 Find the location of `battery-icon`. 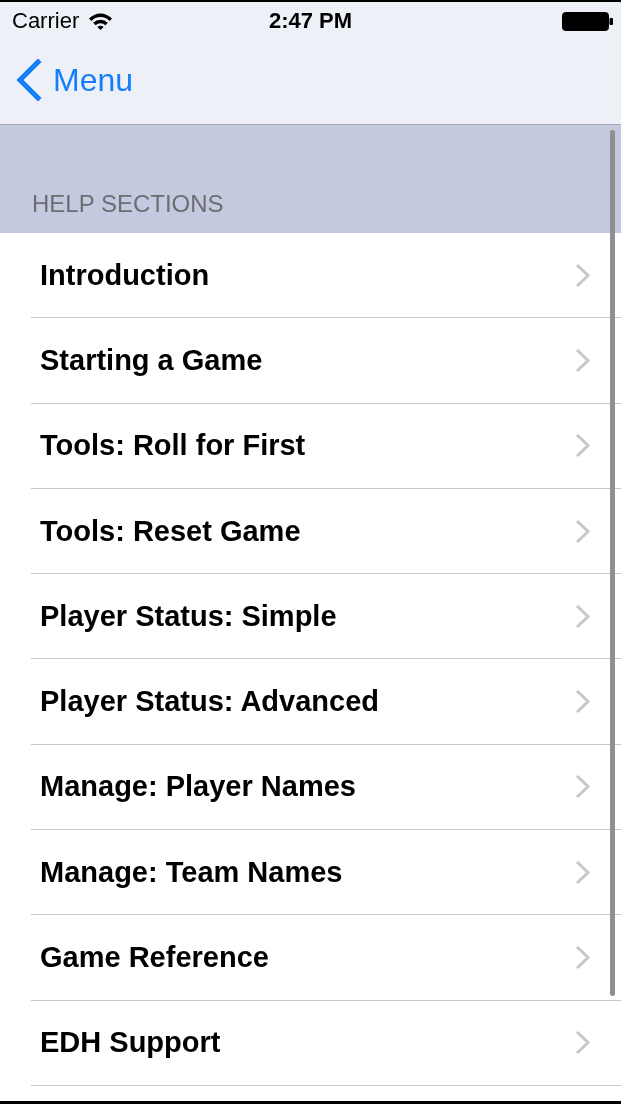

battery-icon is located at coordinates (587, 21).